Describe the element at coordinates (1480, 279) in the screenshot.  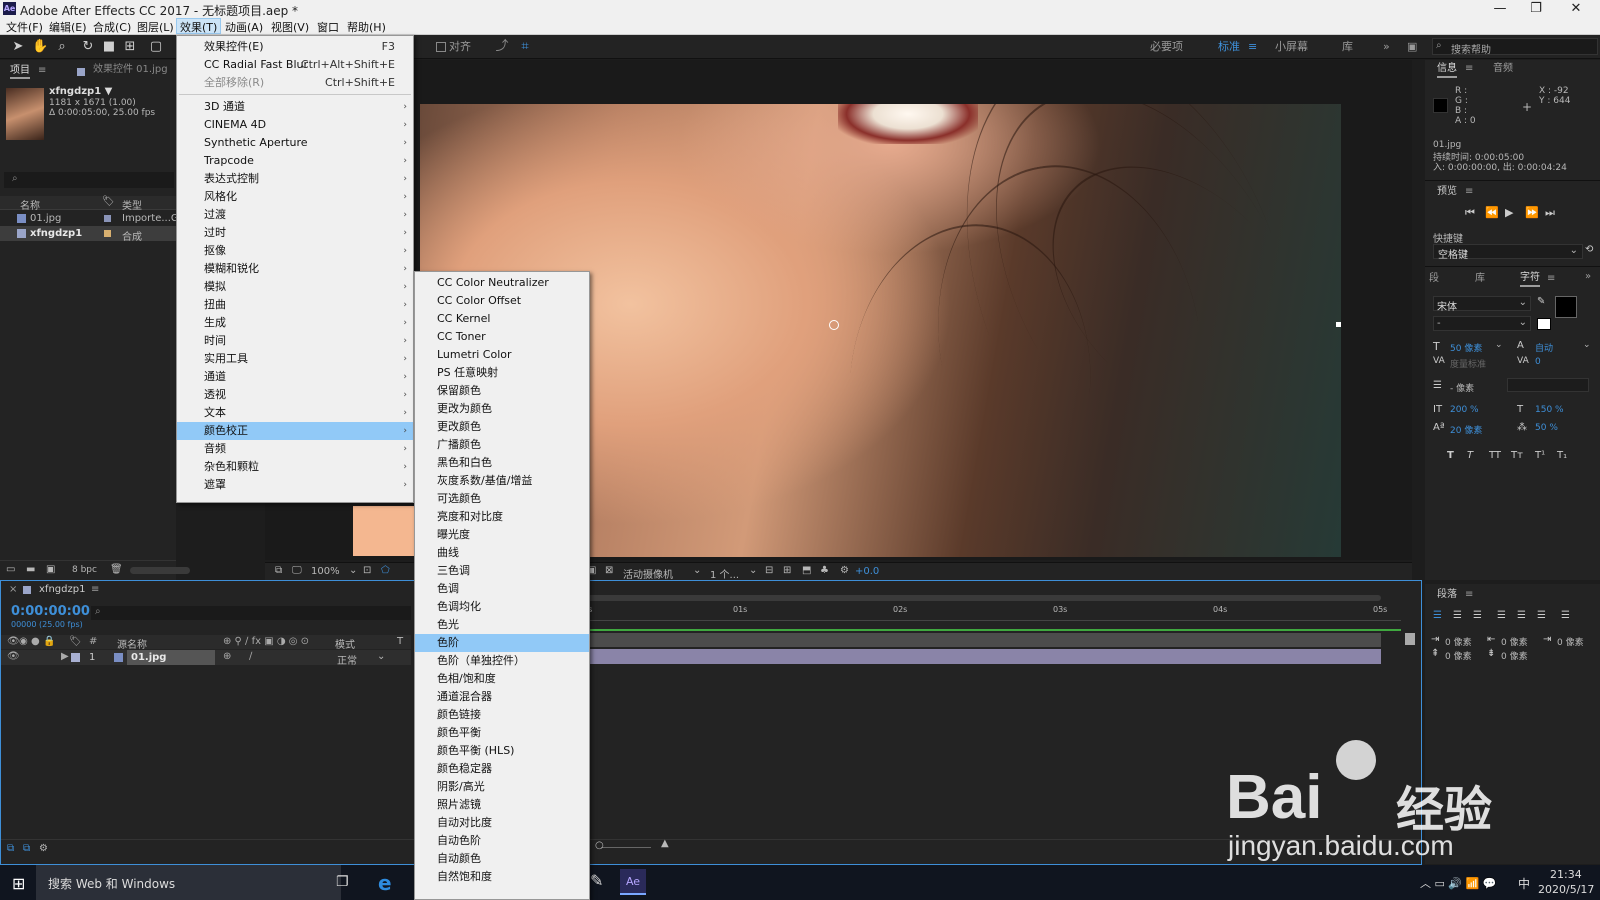
I see `tab-library: 库` at that location.